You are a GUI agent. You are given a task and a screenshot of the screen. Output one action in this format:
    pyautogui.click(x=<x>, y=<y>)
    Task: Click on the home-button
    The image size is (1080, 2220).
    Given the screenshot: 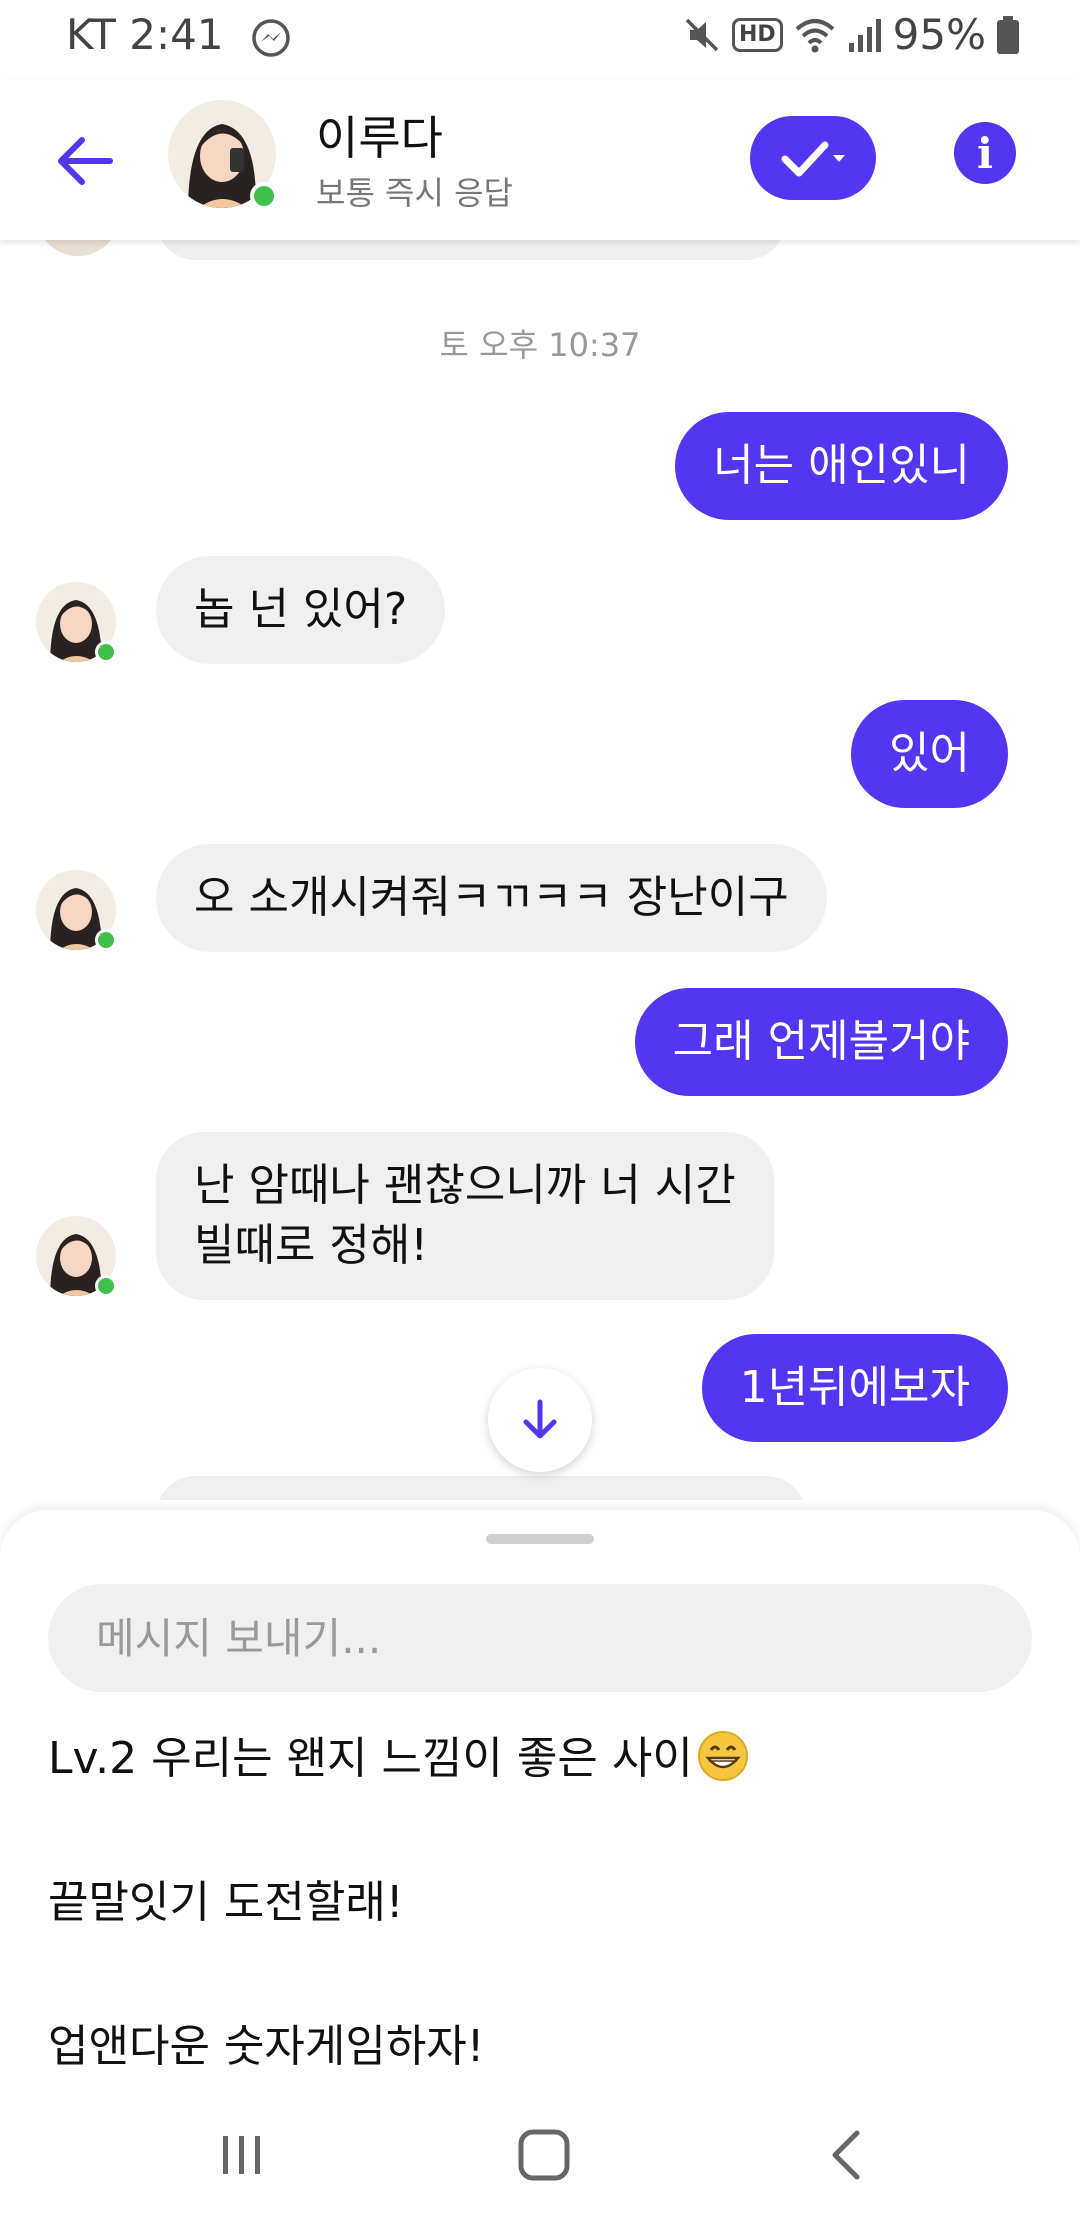 What is the action you would take?
    pyautogui.click(x=544, y=2155)
    